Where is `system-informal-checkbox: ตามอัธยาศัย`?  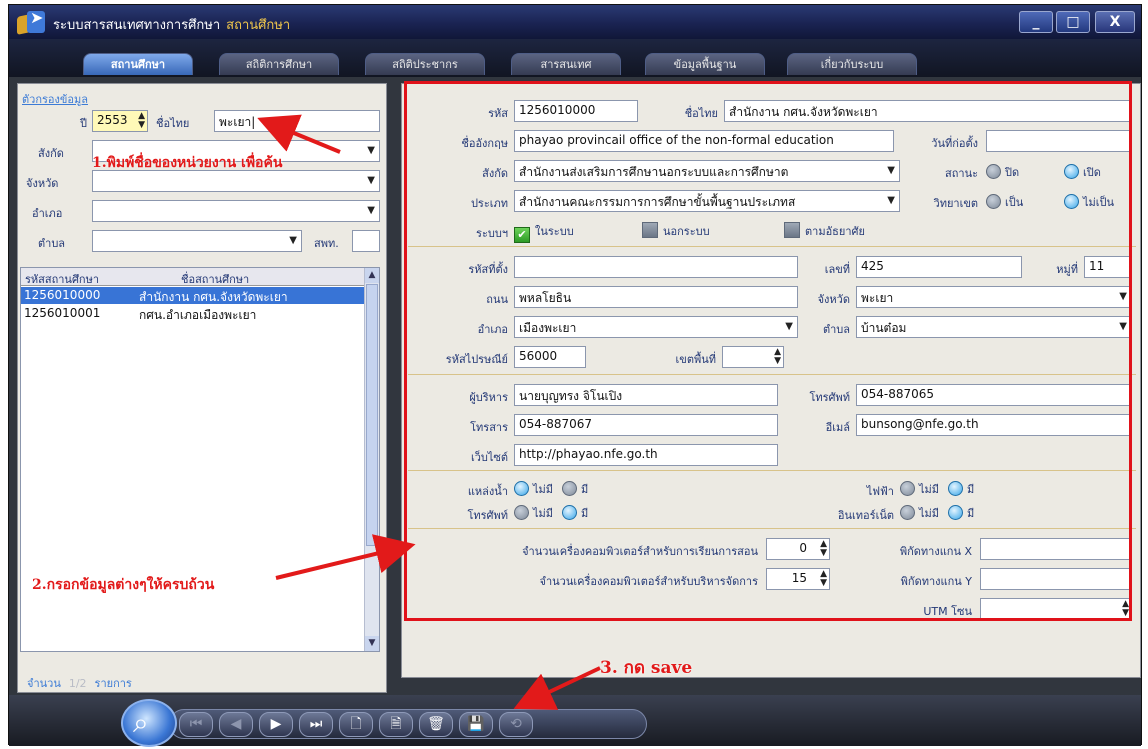 system-informal-checkbox: ตามอัธยาศัย is located at coordinates (824, 231).